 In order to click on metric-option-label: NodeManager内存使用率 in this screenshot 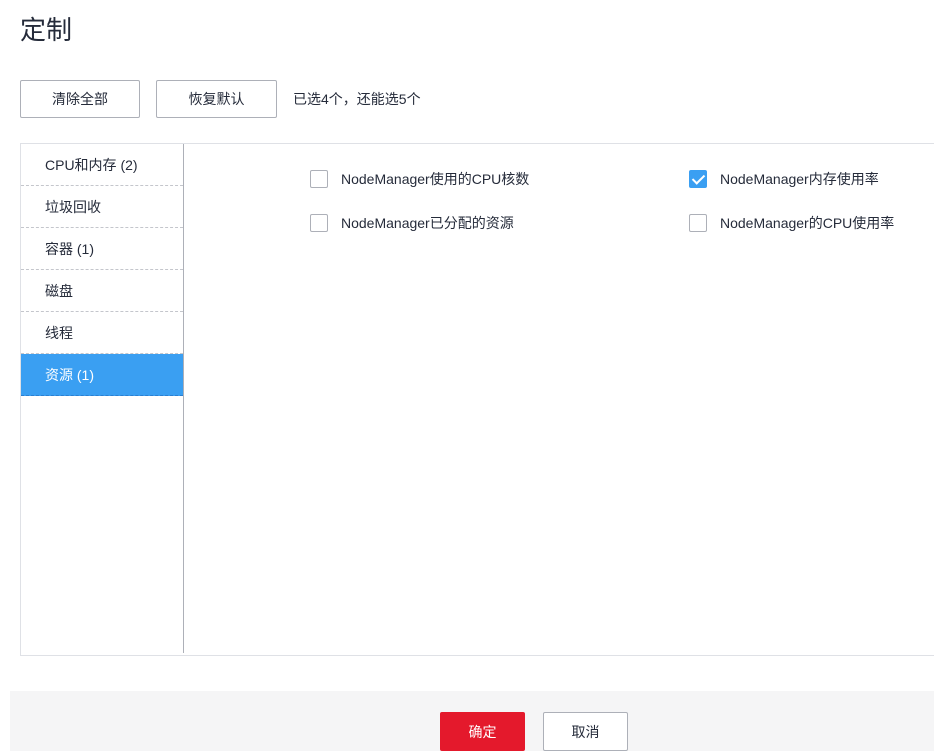, I will do `click(799, 179)`.